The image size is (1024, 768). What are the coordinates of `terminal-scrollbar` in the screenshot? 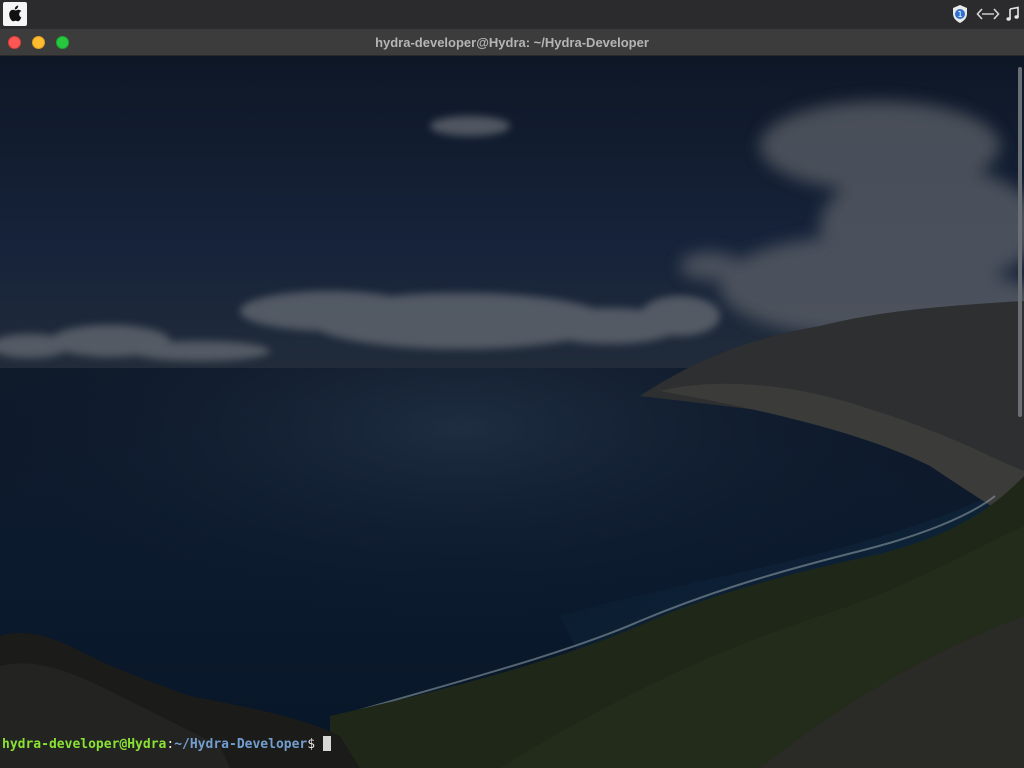 It's located at (1019, 412).